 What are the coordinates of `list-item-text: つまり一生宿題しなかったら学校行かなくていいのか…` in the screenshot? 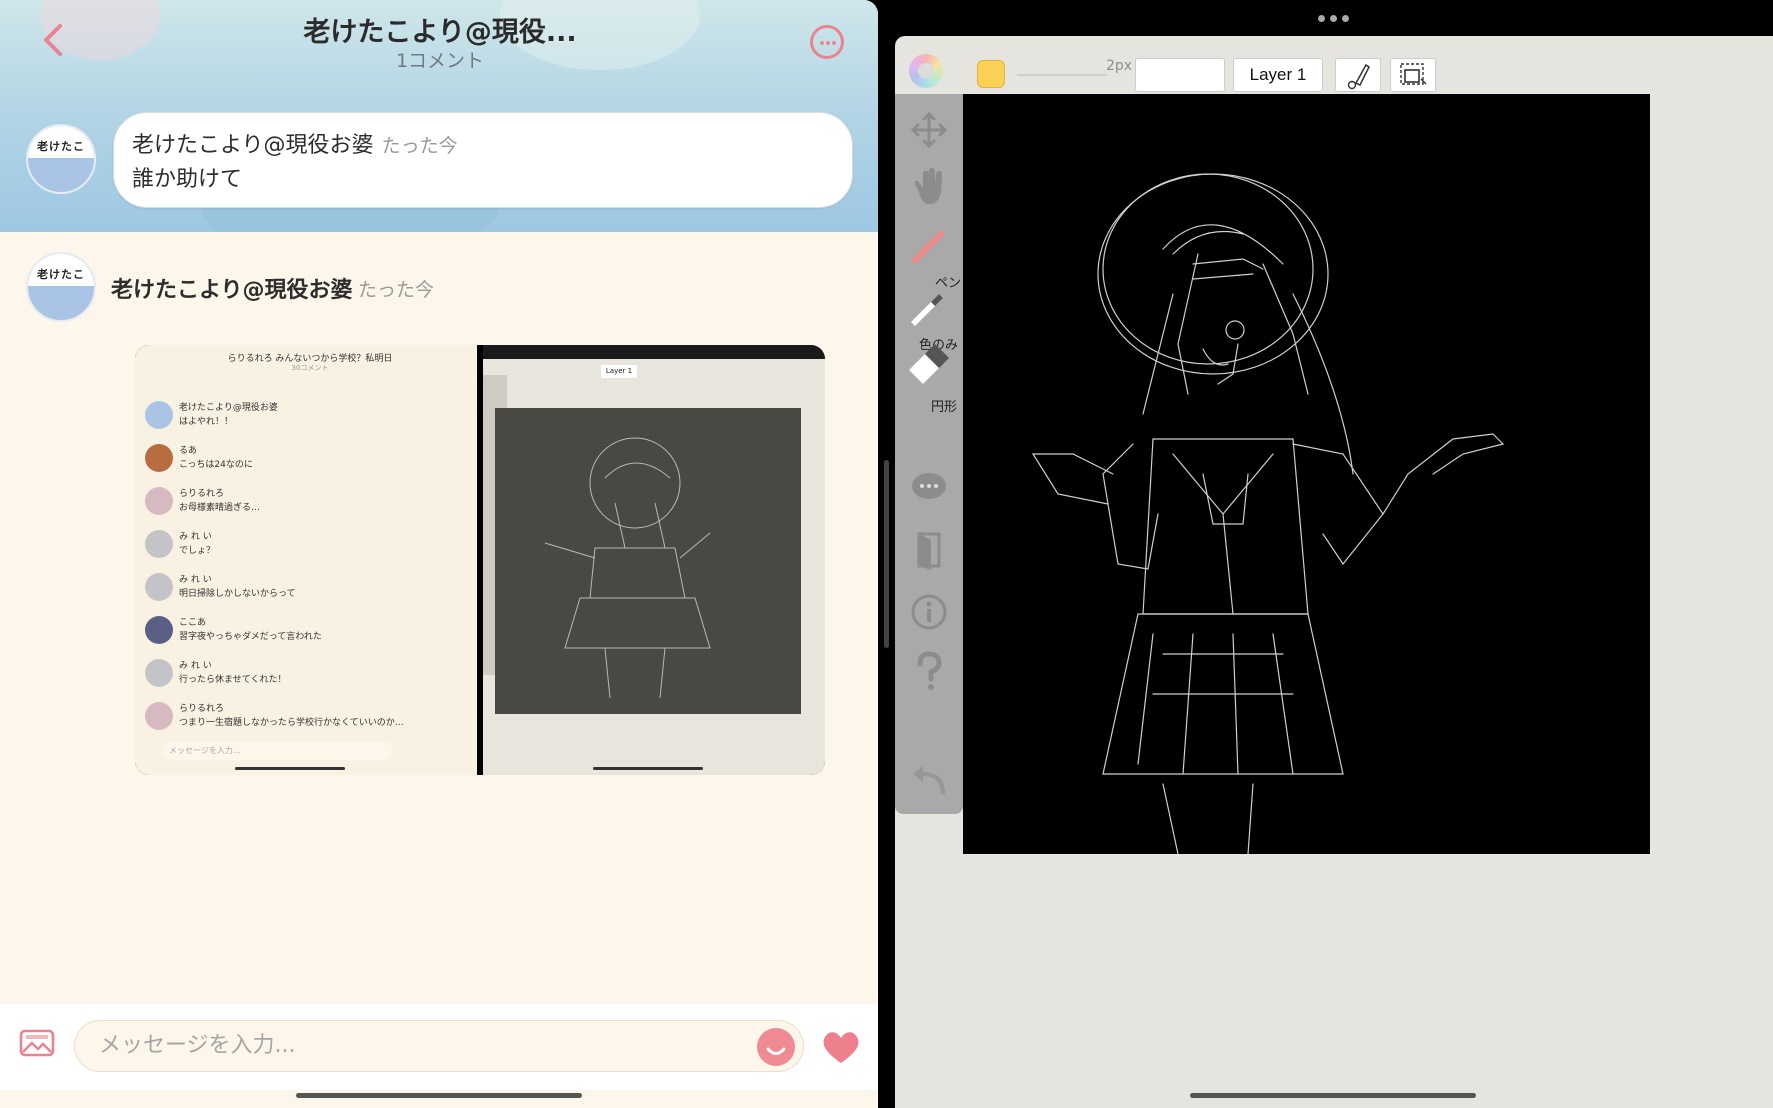 It's located at (291, 723).